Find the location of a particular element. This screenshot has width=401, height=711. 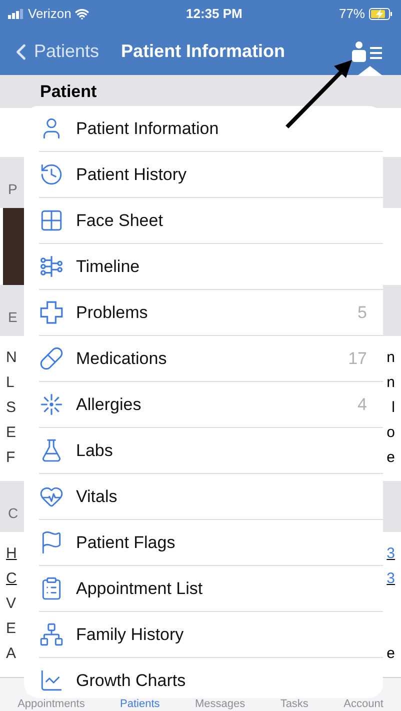

menu-item: Labs is located at coordinates (211, 451).